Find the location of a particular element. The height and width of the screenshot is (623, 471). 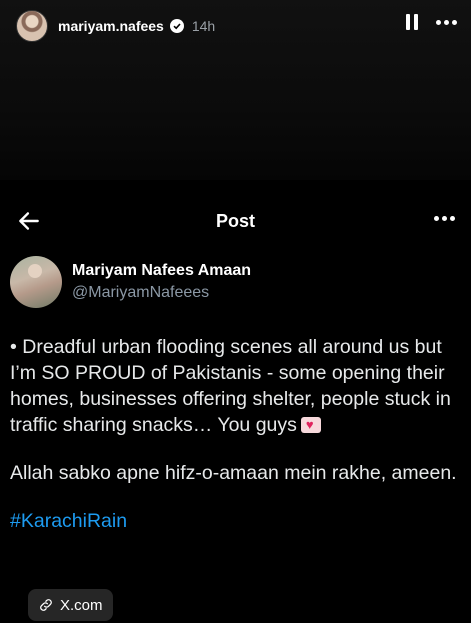

back-arrow-icon is located at coordinates (29, 221).